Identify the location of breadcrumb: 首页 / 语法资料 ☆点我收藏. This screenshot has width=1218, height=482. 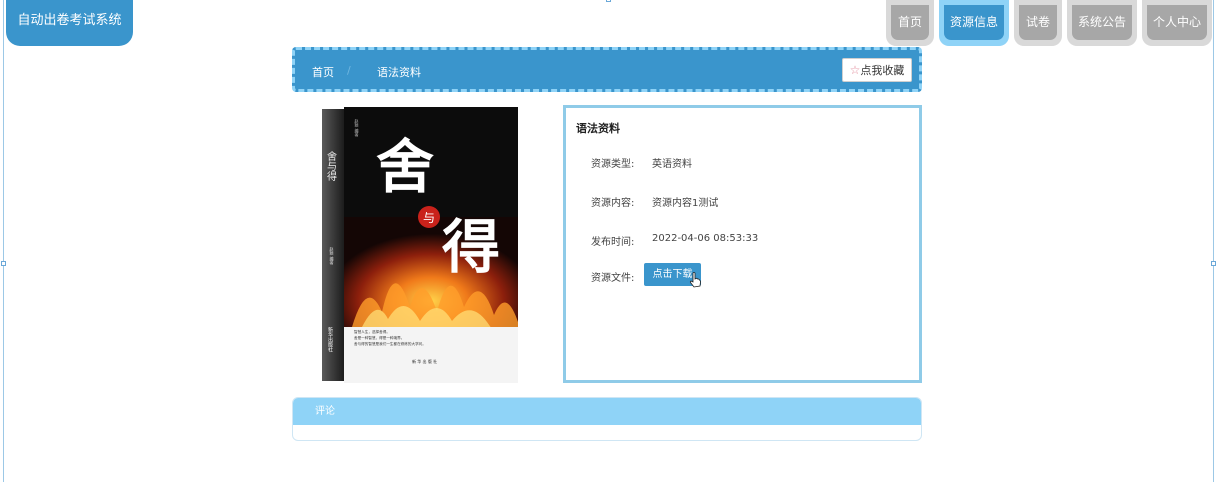
(607, 69).